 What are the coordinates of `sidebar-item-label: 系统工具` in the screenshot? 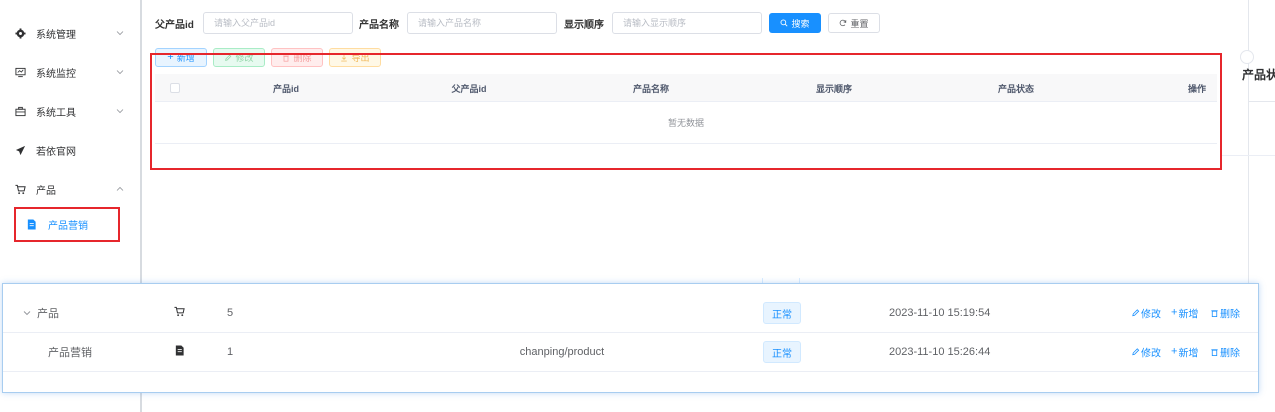 It's located at (56, 113).